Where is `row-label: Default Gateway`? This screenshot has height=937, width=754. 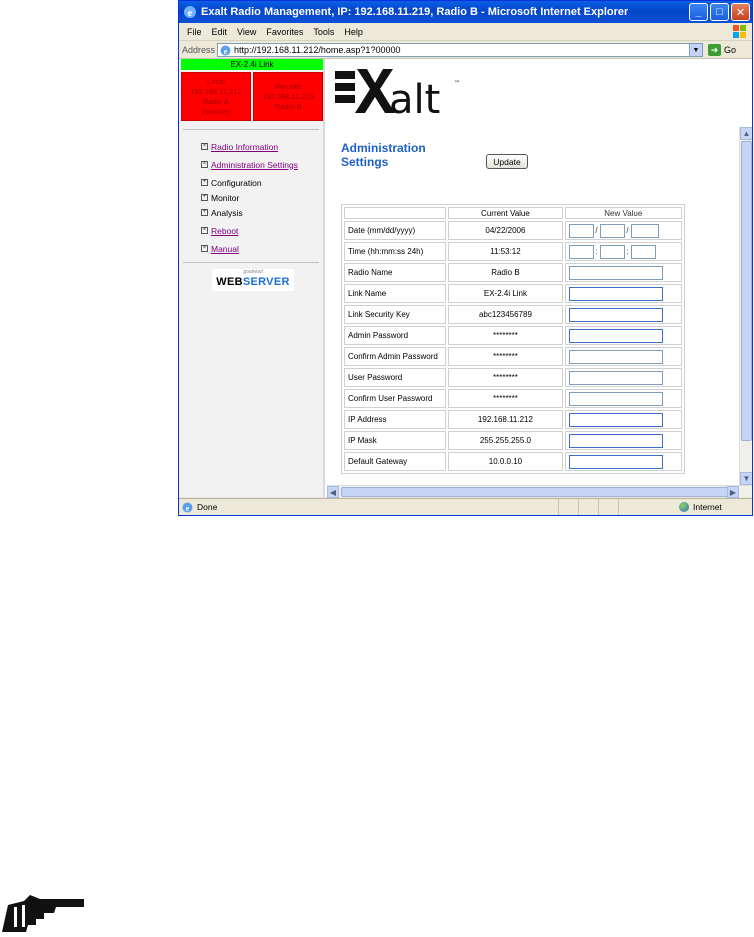
row-label: Default Gateway is located at coordinates (395, 461).